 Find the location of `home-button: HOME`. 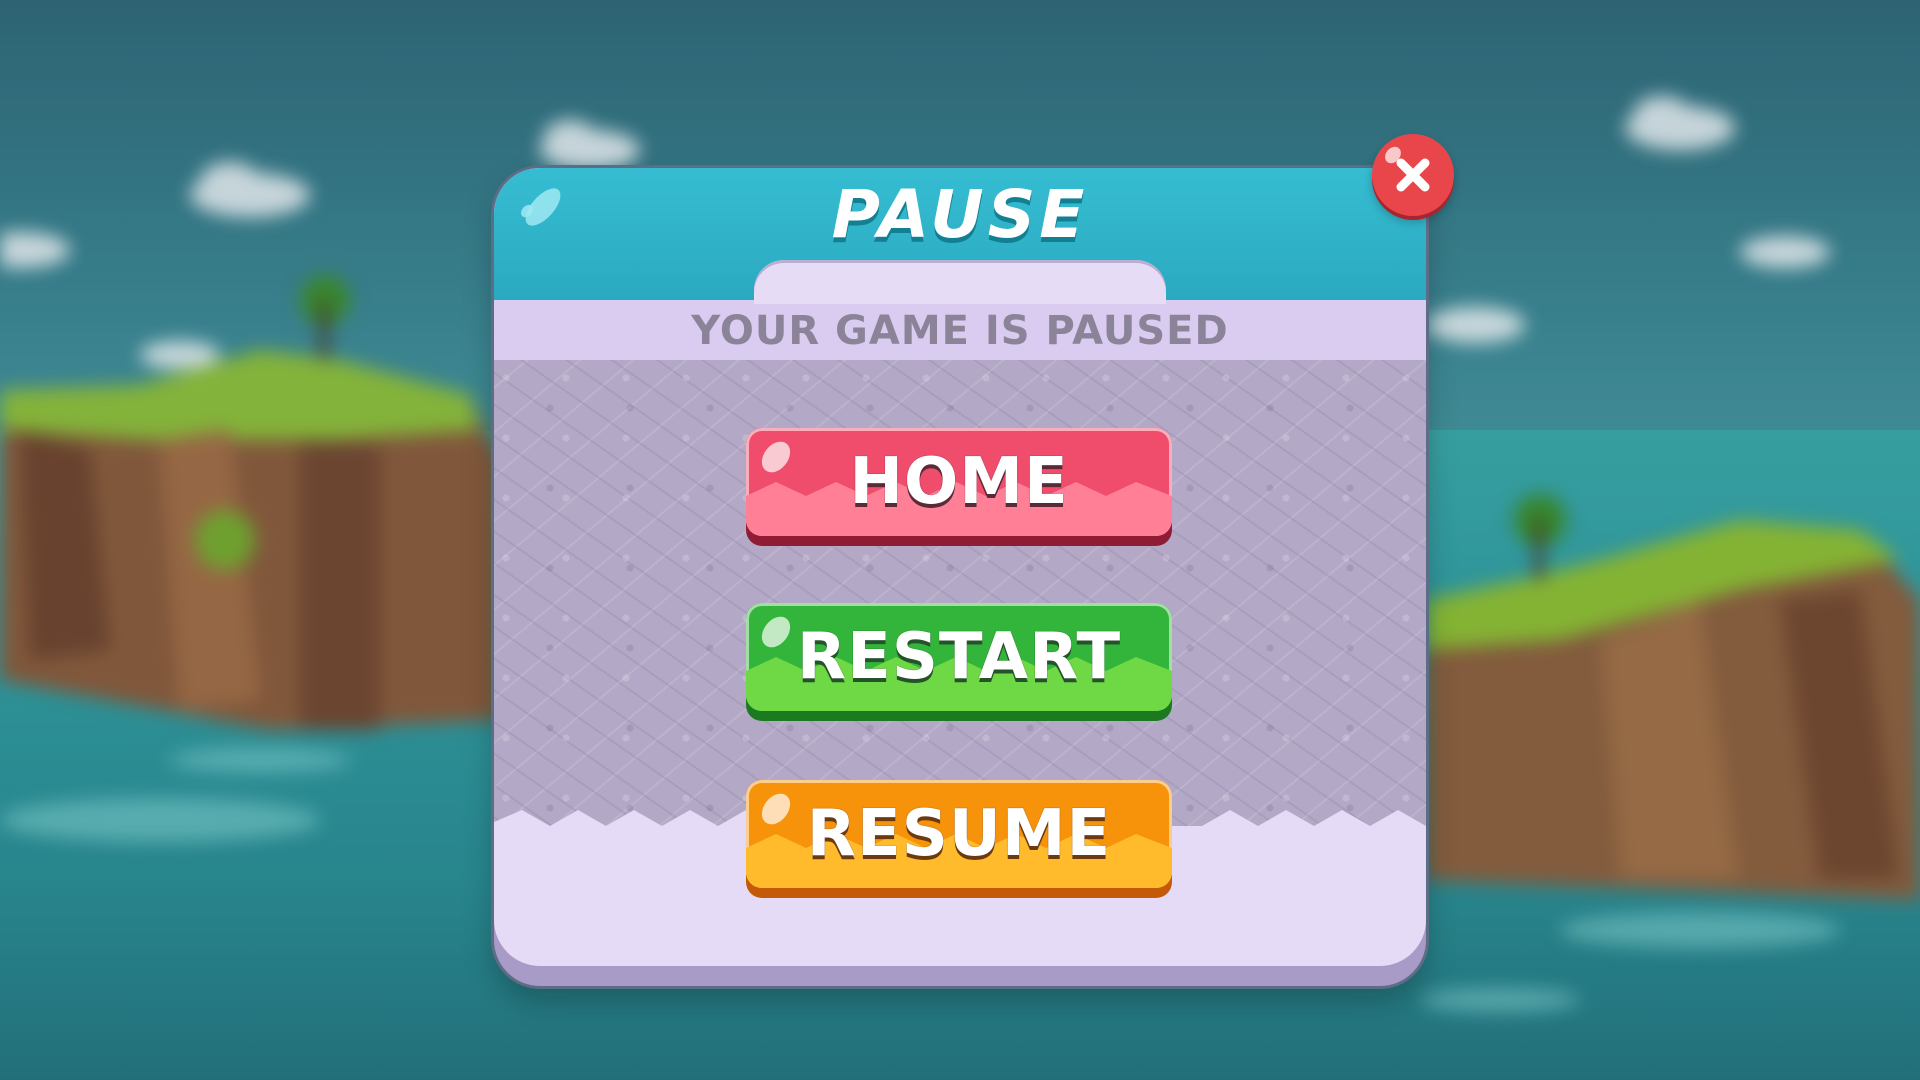

home-button: HOME is located at coordinates (959, 482).